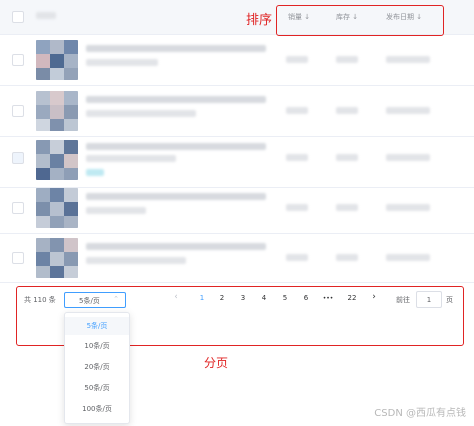  Describe the element at coordinates (97, 346) in the screenshot. I see `page-size-option: 10条/页` at that location.